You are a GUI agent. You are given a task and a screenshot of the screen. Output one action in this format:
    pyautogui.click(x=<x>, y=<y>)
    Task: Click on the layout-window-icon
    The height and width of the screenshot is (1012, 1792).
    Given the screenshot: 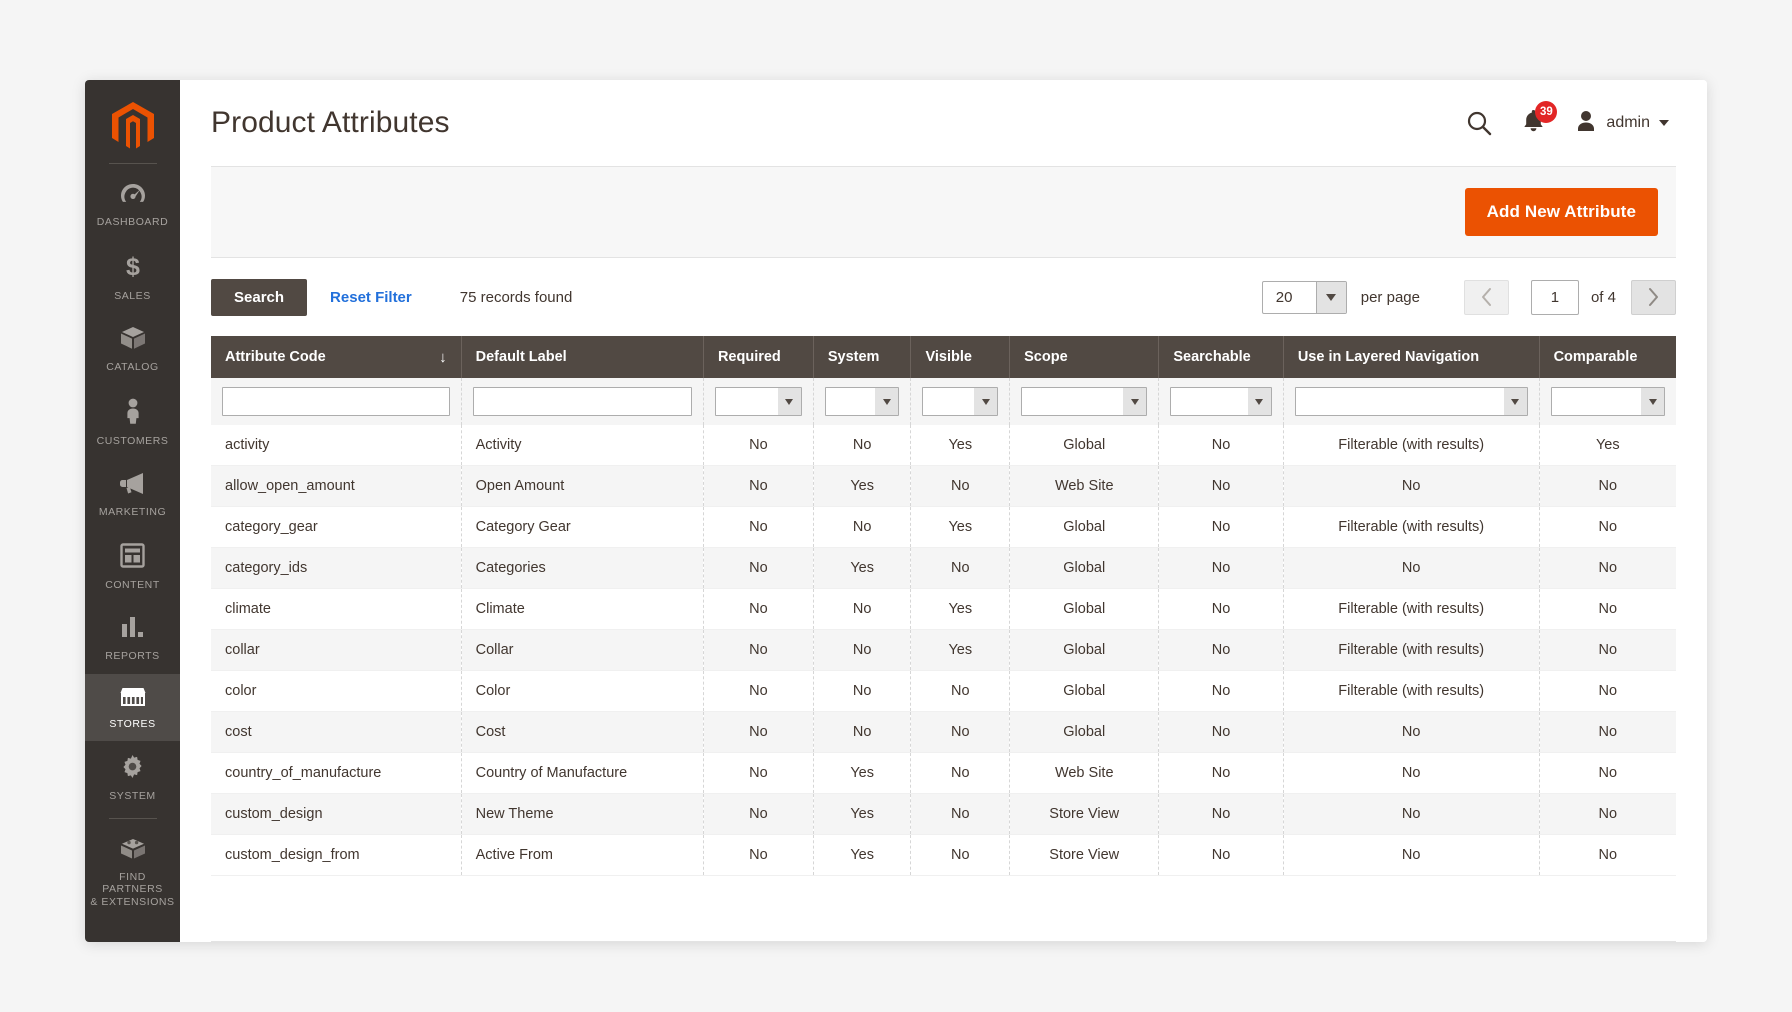 What is the action you would take?
    pyautogui.click(x=132, y=557)
    